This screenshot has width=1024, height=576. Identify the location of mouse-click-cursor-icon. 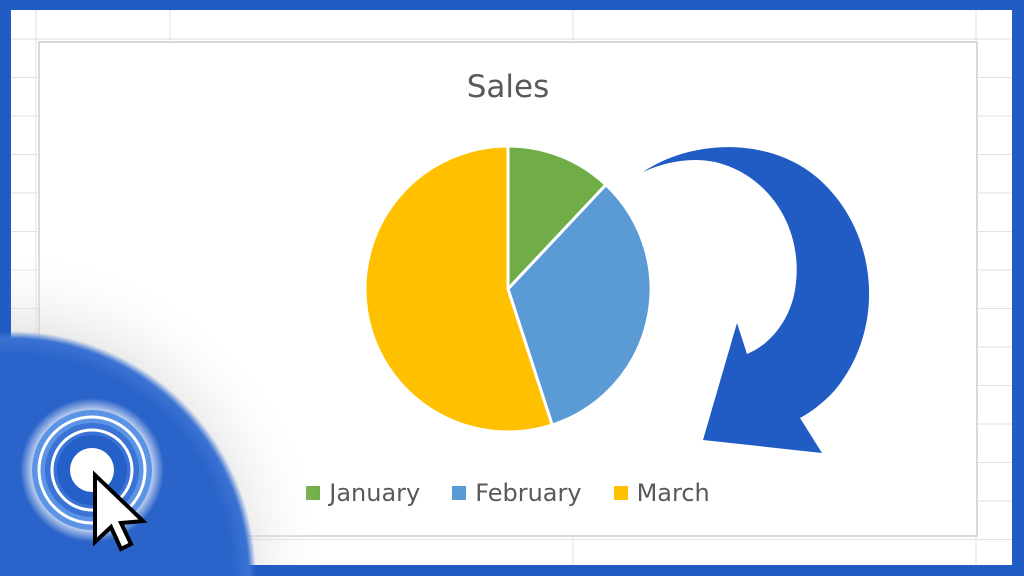
(92, 475).